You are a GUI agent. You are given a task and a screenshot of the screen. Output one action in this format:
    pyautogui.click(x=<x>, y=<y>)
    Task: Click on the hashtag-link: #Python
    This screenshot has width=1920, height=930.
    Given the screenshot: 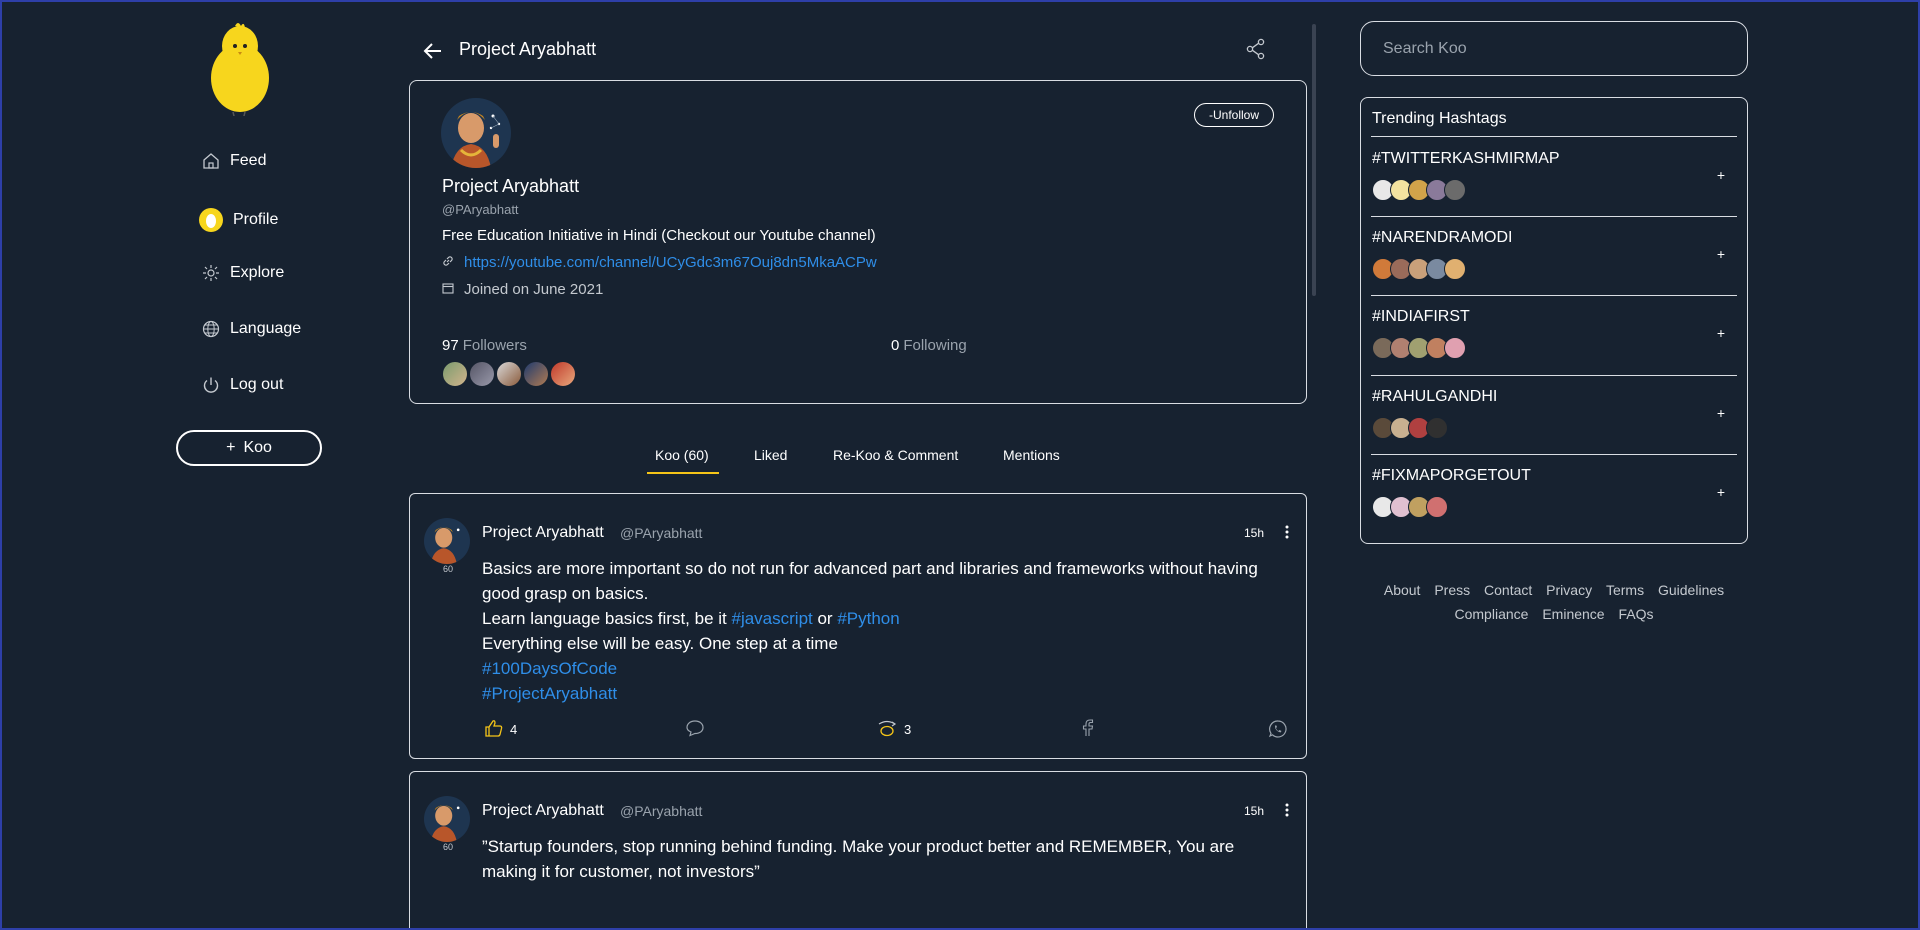 What is the action you would take?
    pyautogui.click(x=868, y=618)
    